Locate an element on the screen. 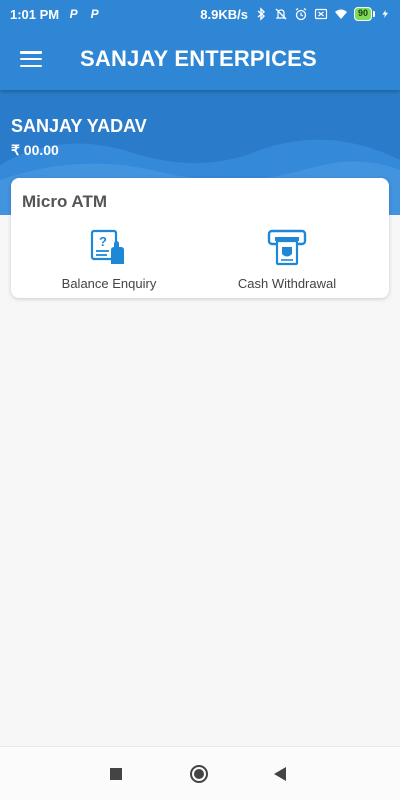 The image size is (400, 800). battery-level: 90 is located at coordinates (362, 14).